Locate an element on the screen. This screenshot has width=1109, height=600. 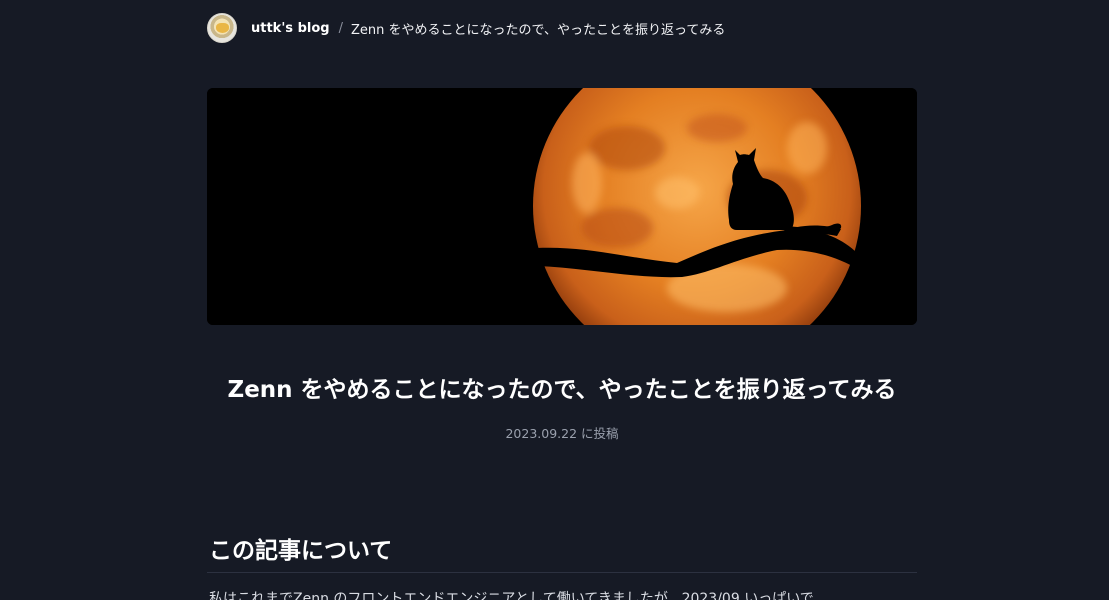
post-date: 2023.09.22 に投稿 is located at coordinates (562, 433).